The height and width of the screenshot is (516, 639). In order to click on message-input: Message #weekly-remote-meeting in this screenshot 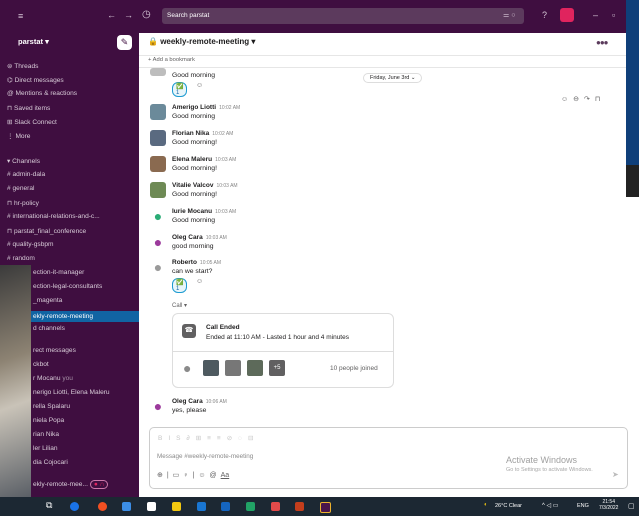, I will do `click(205, 456)`.